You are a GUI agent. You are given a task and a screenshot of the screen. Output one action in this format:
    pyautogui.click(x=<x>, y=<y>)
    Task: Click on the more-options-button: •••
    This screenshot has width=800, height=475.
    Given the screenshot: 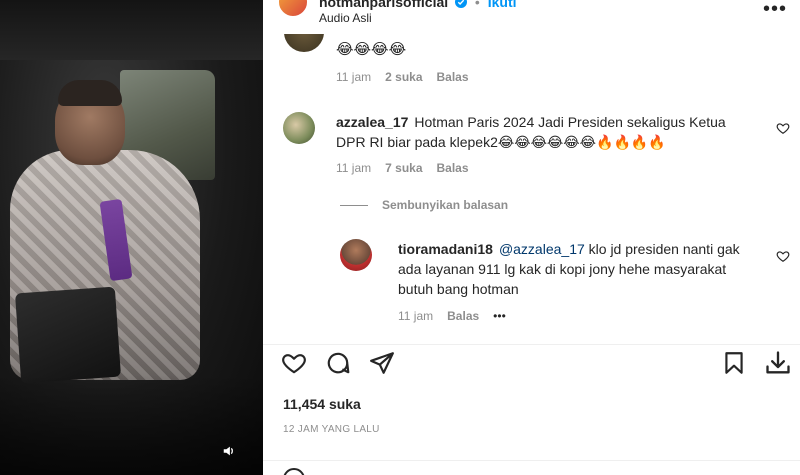 What is the action you would take?
    pyautogui.click(x=775, y=10)
    